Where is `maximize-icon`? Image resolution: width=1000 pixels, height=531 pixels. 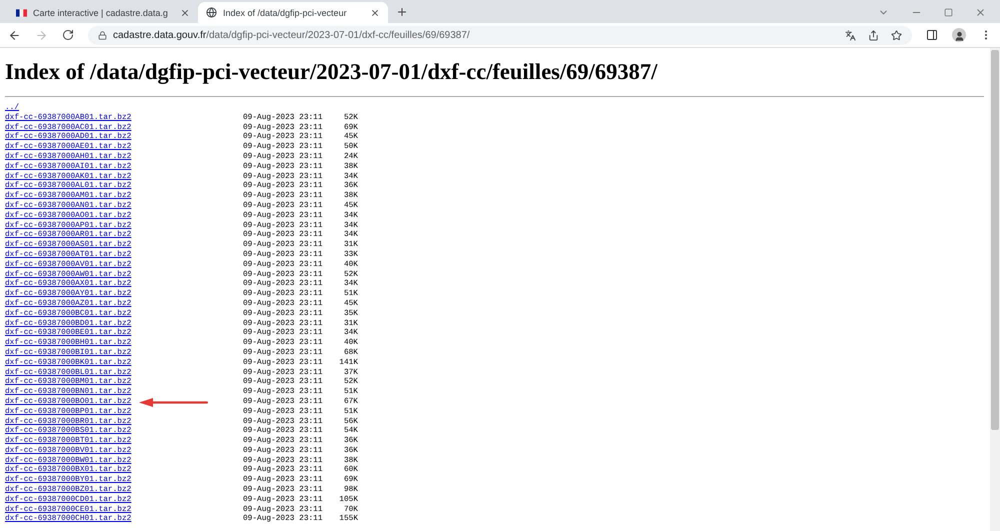 maximize-icon is located at coordinates (948, 12).